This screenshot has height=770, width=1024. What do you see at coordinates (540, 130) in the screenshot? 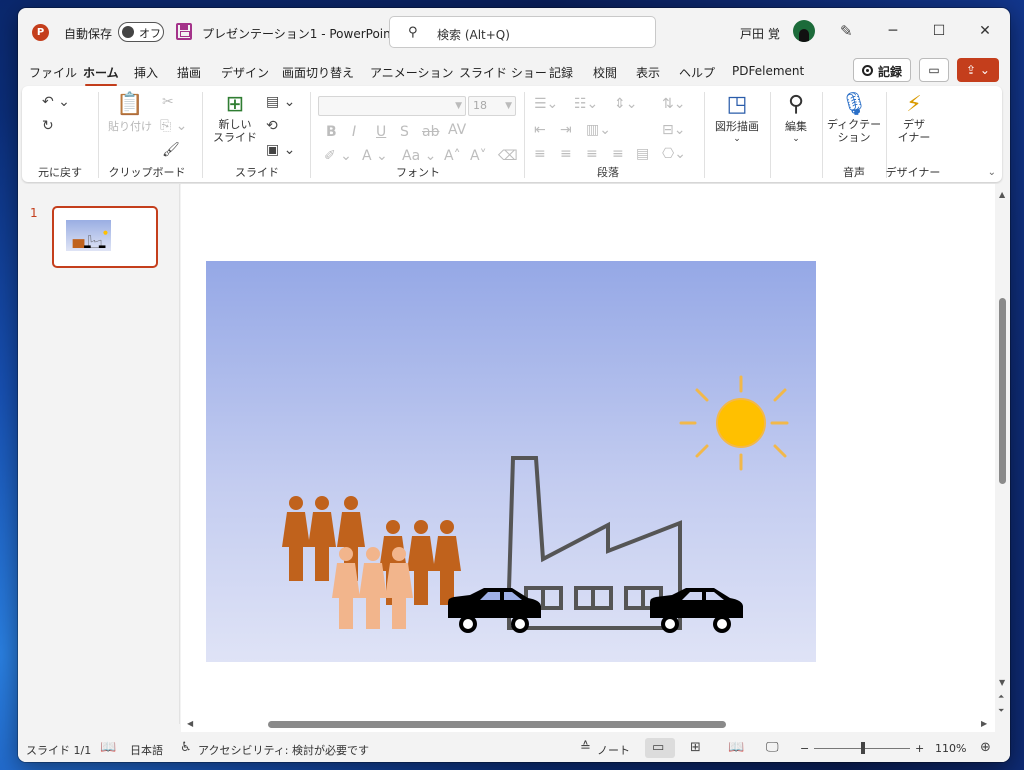
I see `decrease-indent-icon: ⇤` at bounding box center [540, 130].